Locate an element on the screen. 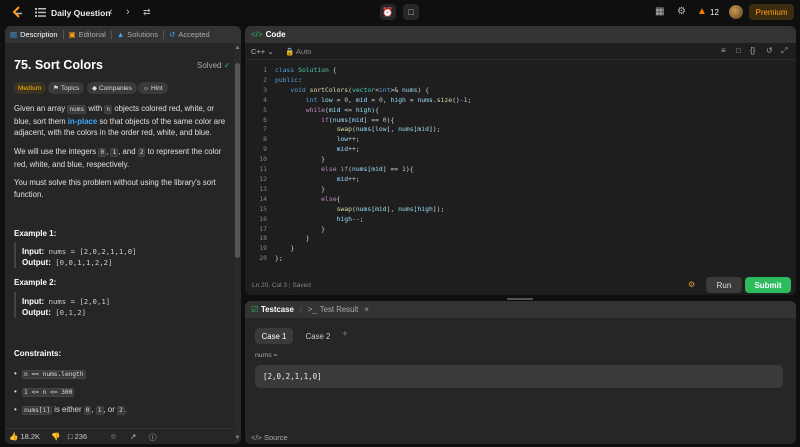  braces-icon: {} is located at coordinates (752, 50).